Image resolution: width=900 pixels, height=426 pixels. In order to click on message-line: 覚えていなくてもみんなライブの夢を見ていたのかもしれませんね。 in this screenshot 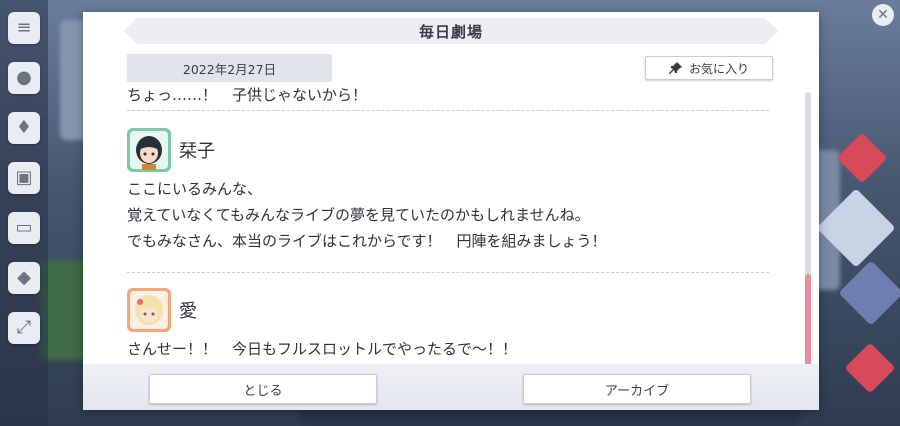, I will do `click(358, 215)`.